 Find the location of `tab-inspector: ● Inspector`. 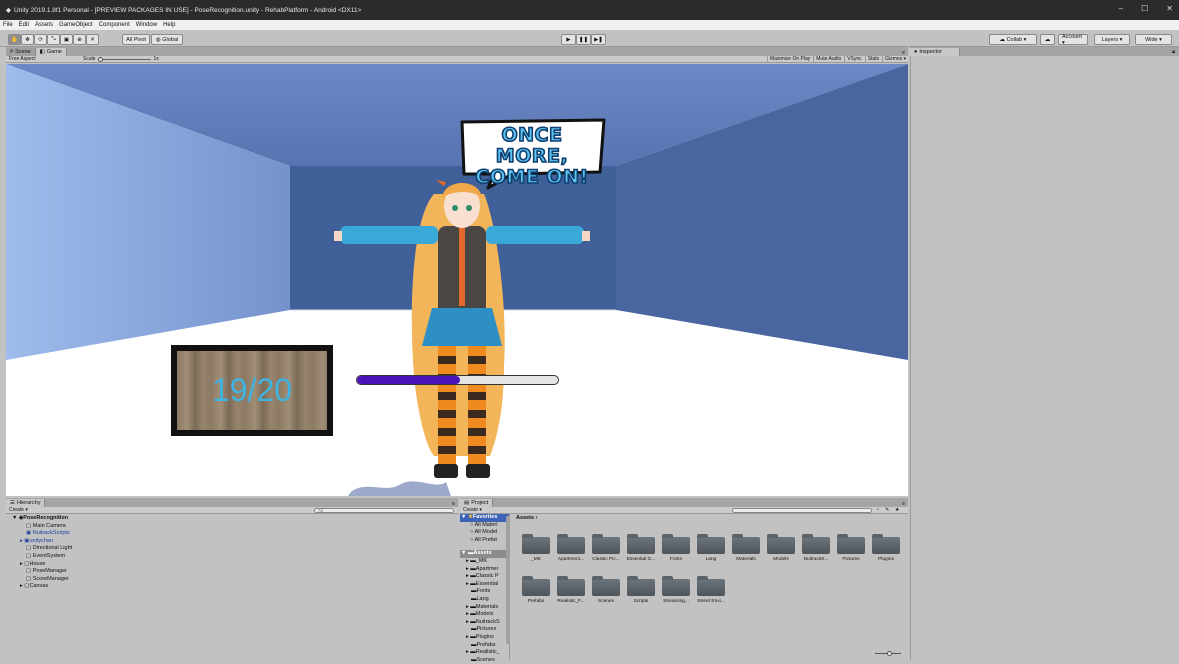

tab-inspector: ● Inspector is located at coordinates (935, 52).